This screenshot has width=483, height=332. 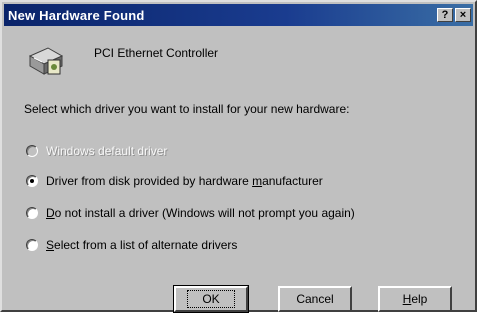 I want to click on help-button: Help, so click(x=415, y=299).